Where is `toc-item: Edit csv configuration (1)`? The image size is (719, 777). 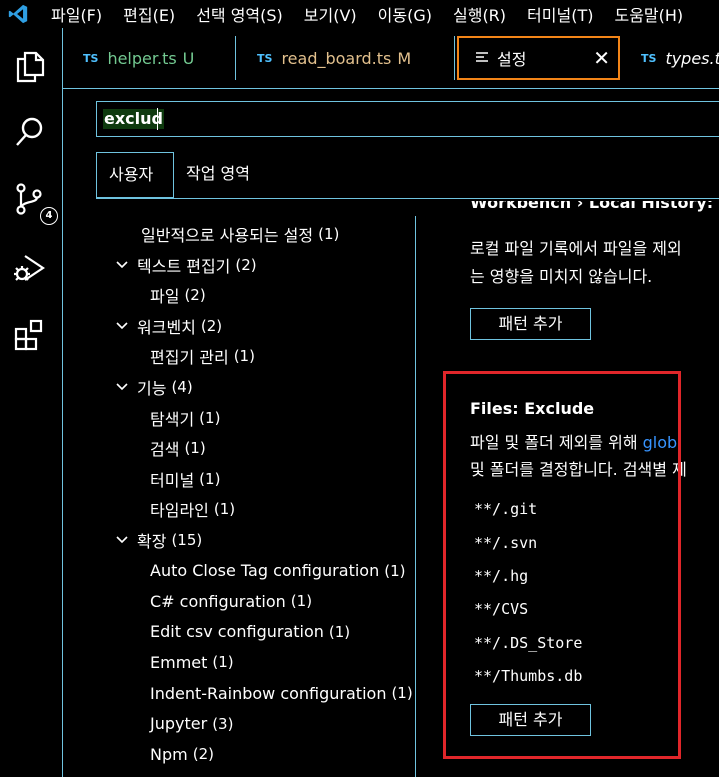 toc-item: Edit csv configuration (1) is located at coordinates (250, 632).